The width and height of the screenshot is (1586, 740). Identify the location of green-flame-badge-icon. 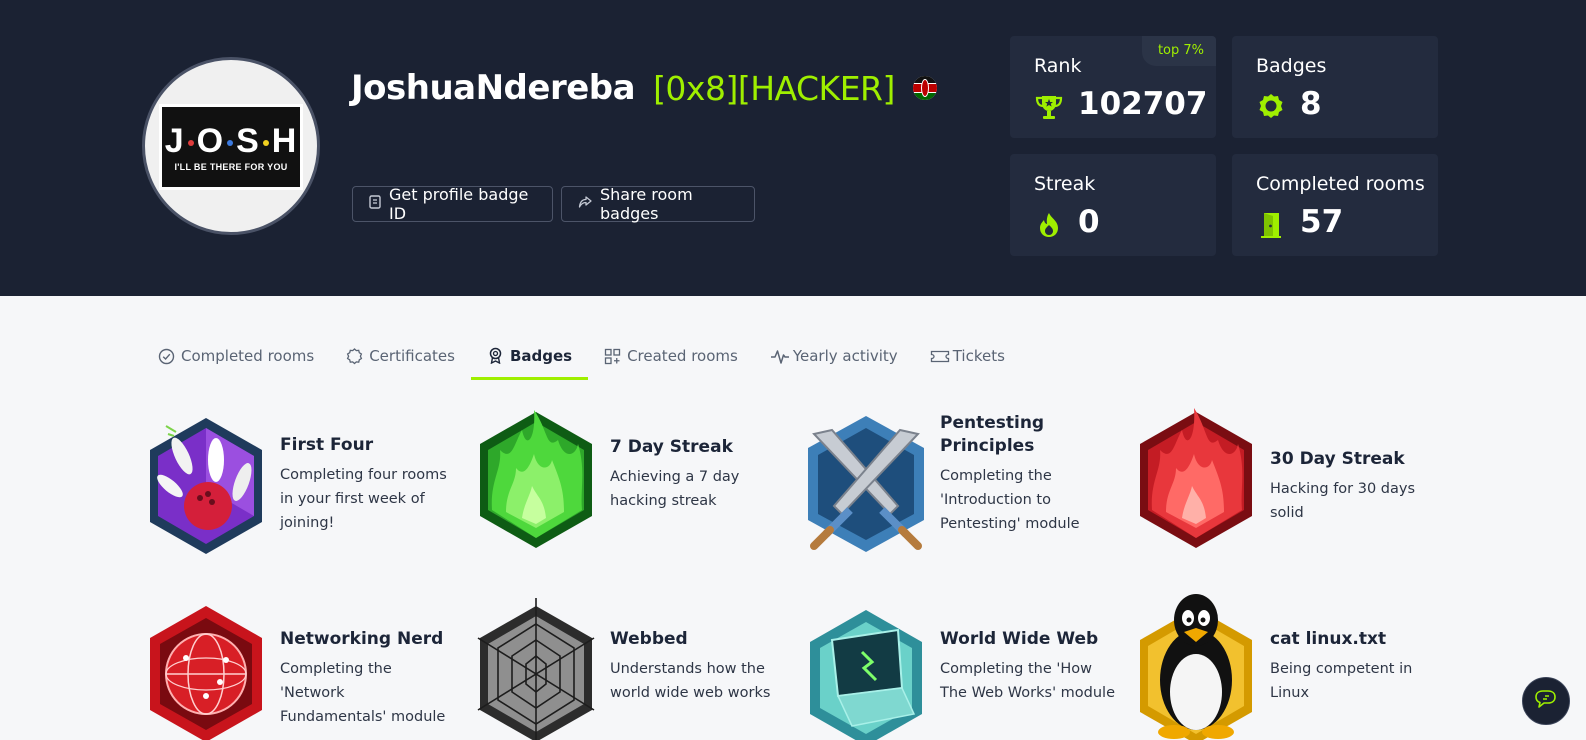
(536, 479).